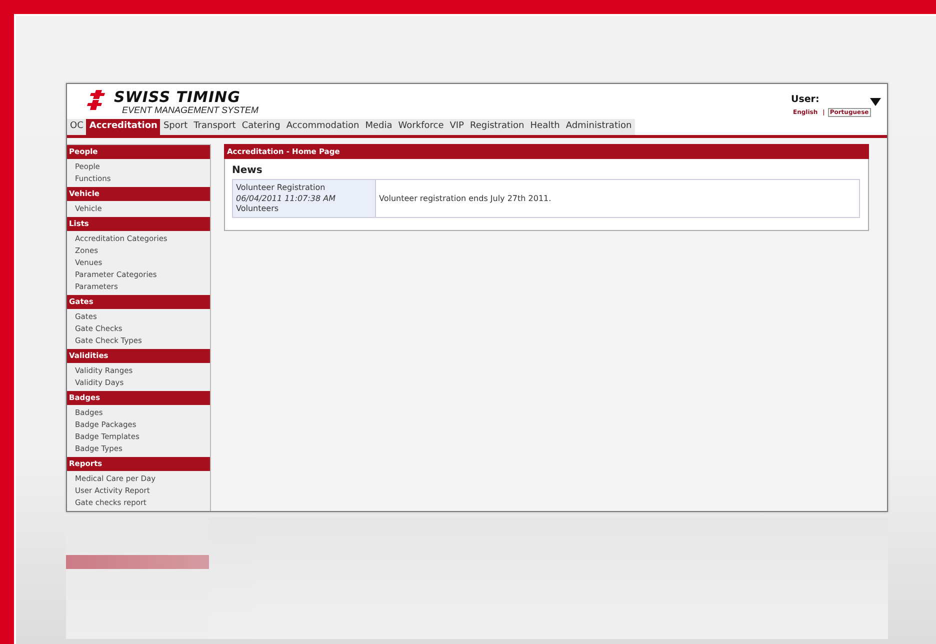  Describe the element at coordinates (598, 127) in the screenshot. I see `nav-tab: Administration` at that location.